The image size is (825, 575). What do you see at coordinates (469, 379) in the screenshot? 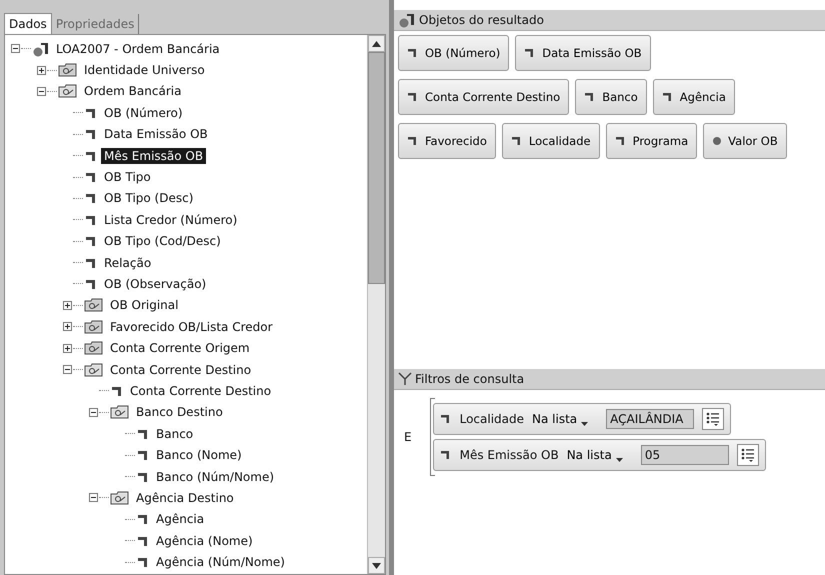
I see `panel-title: Filtros de consulta` at bounding box center [469, 379].